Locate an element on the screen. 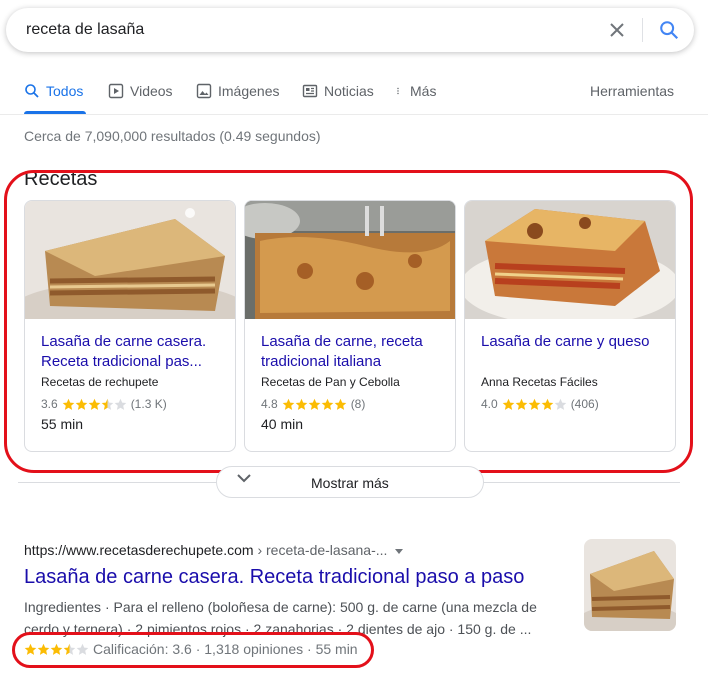 The height and width of the screenshot is (674, 708). recipe-source: Recetas de Pan y Cebolla is located at coordinates (330, 382).